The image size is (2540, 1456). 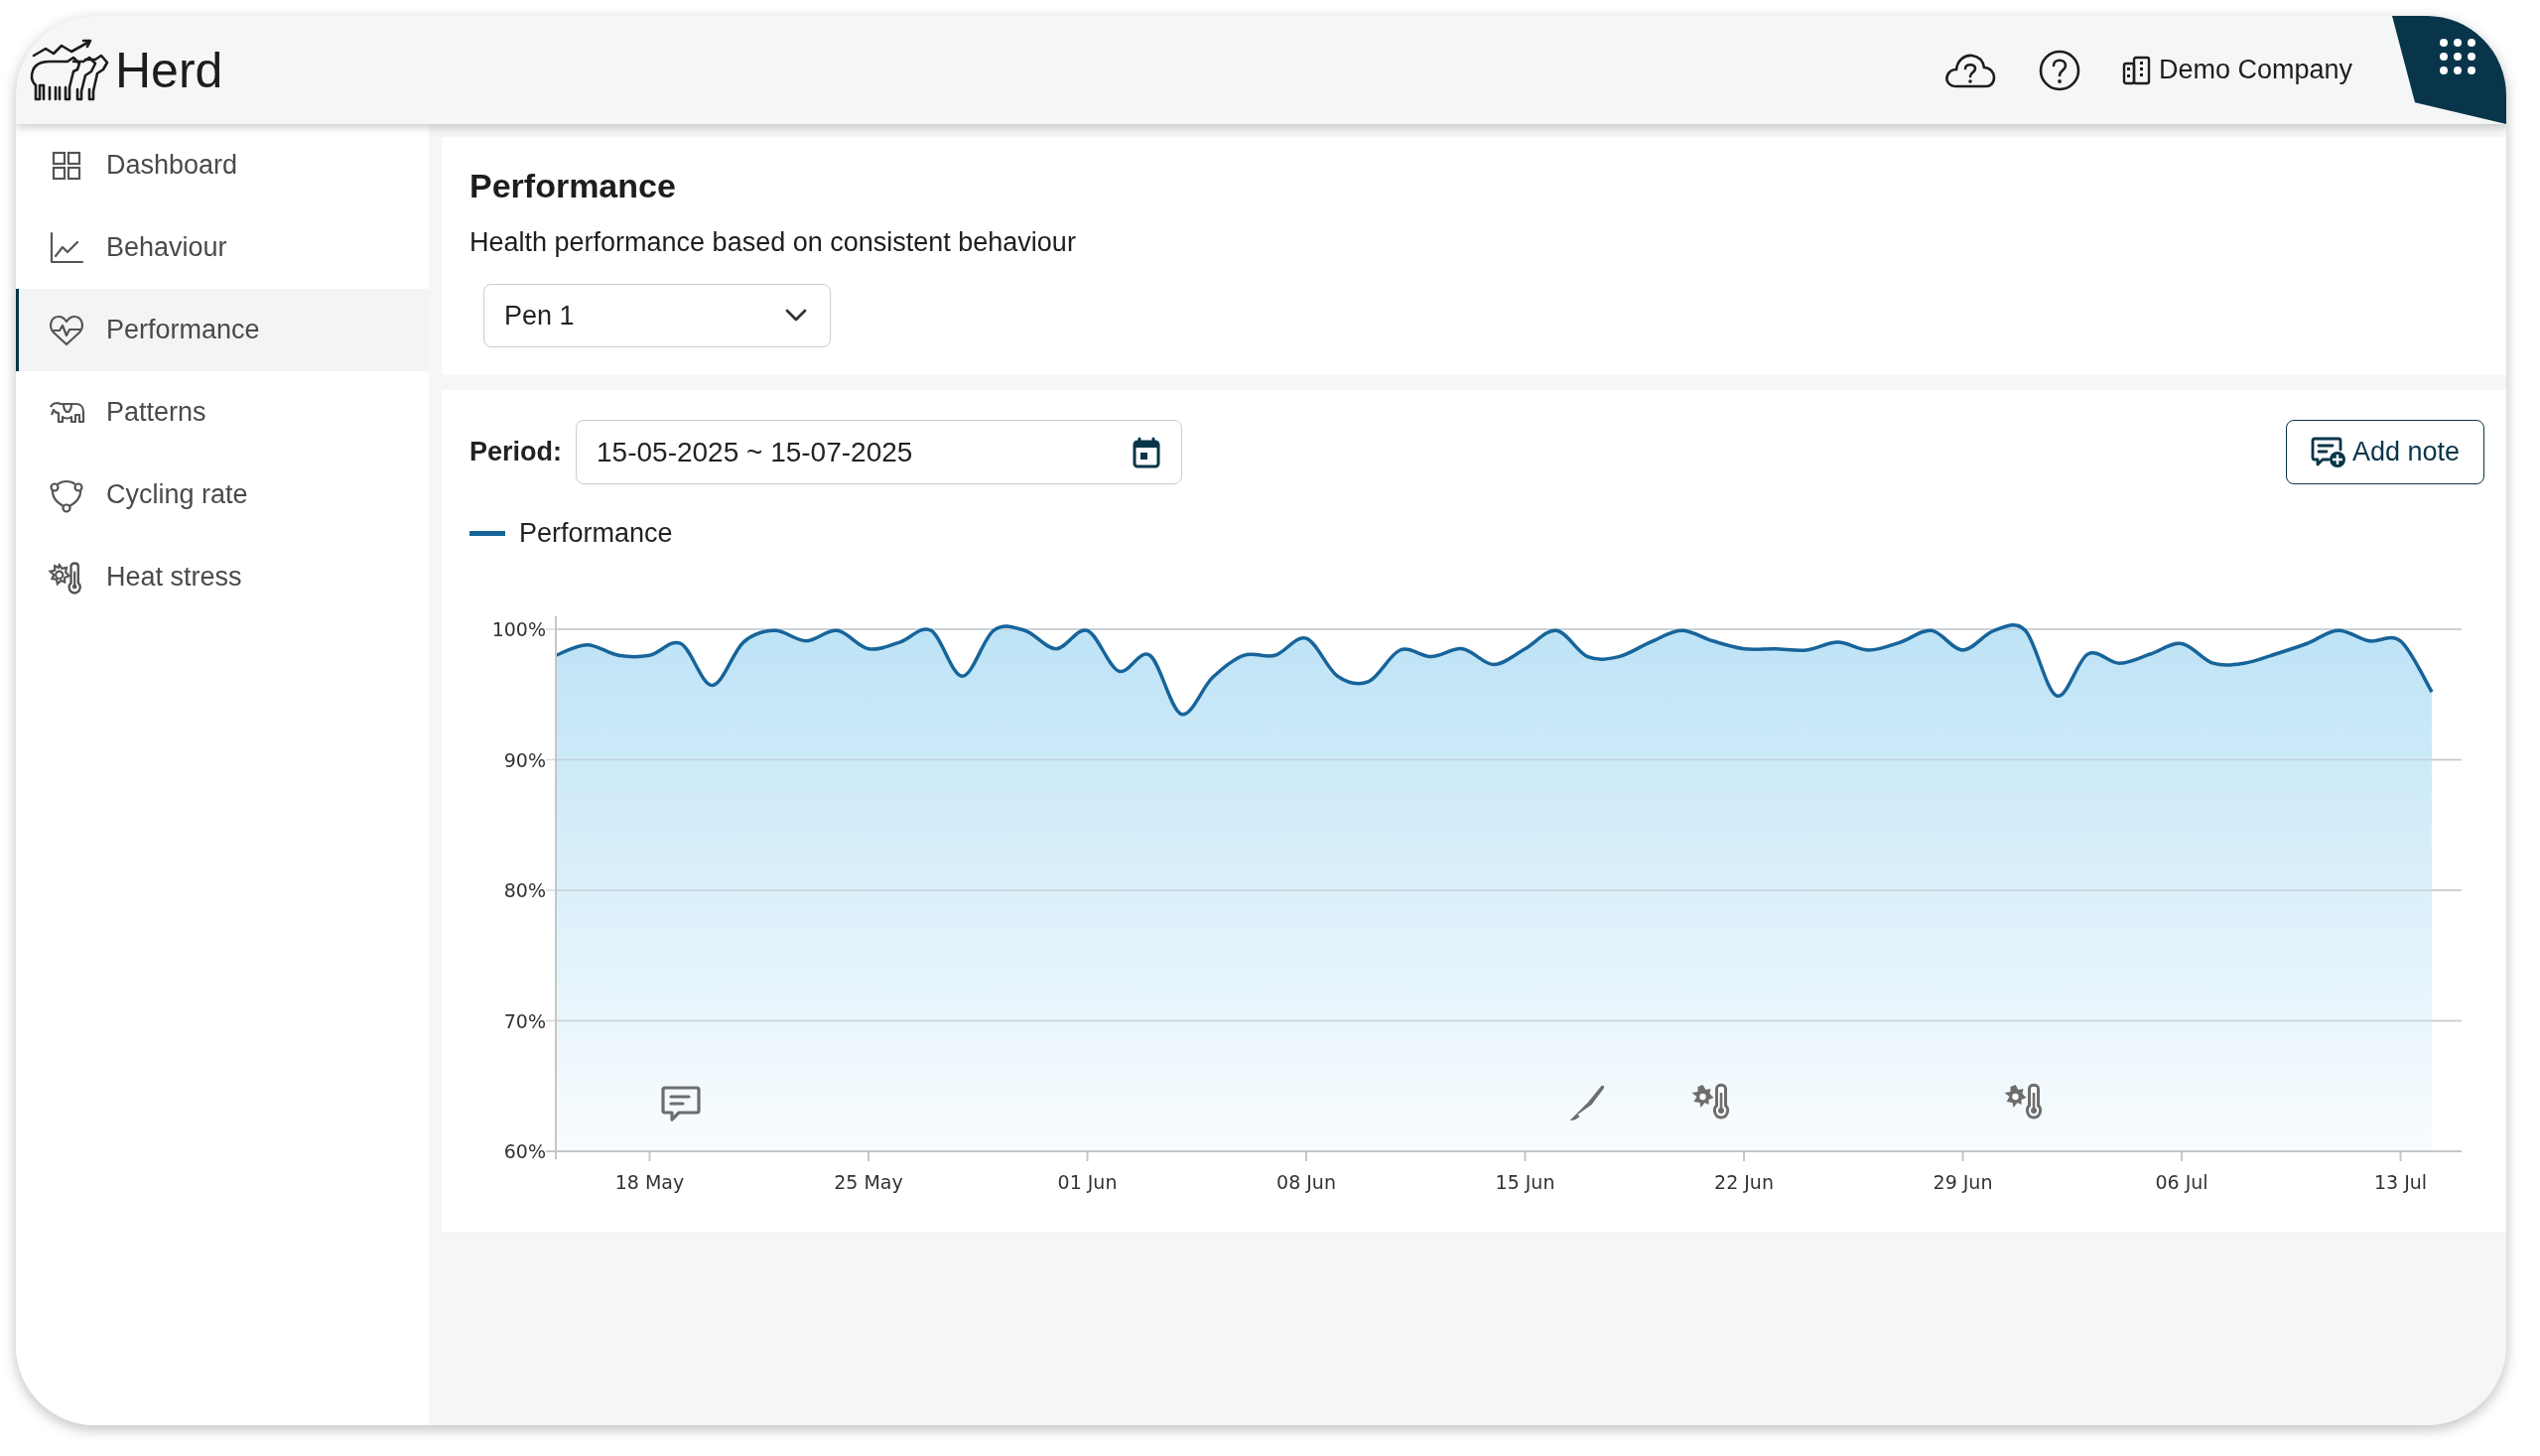 I want to click on y-axis-label: 80%, so click(x=524, y=890).